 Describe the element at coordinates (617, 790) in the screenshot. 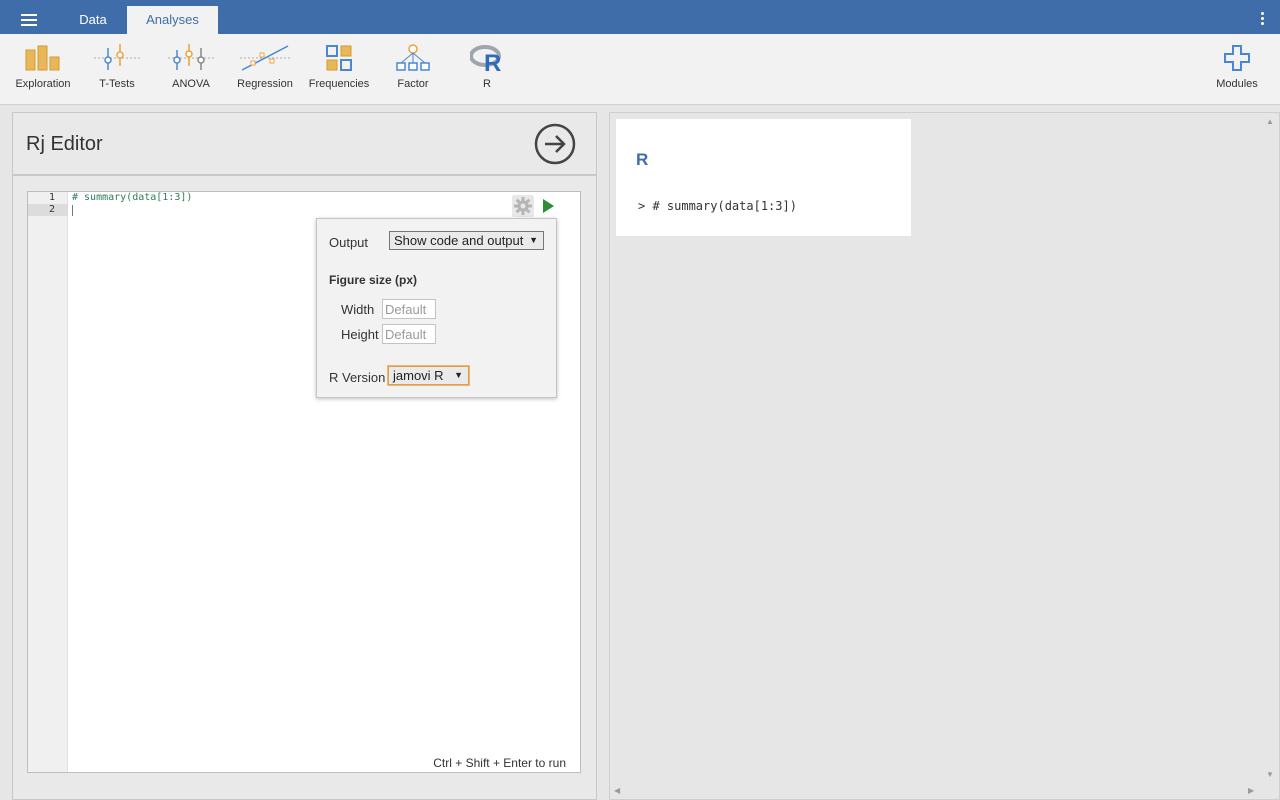

I see `scroll-left-icon: ◀` at that location.